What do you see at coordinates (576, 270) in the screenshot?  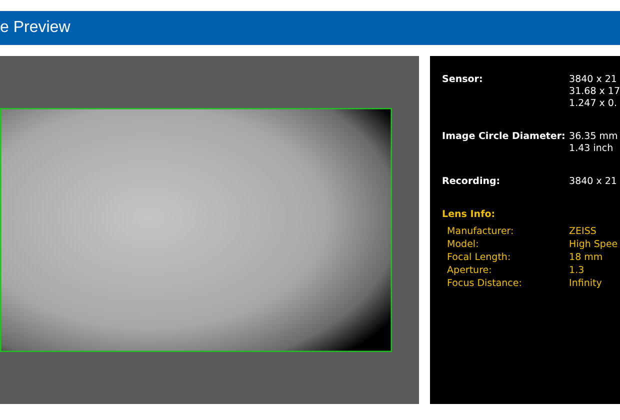 I see `lens-value: 1.3` at bounding box center [576, 270].